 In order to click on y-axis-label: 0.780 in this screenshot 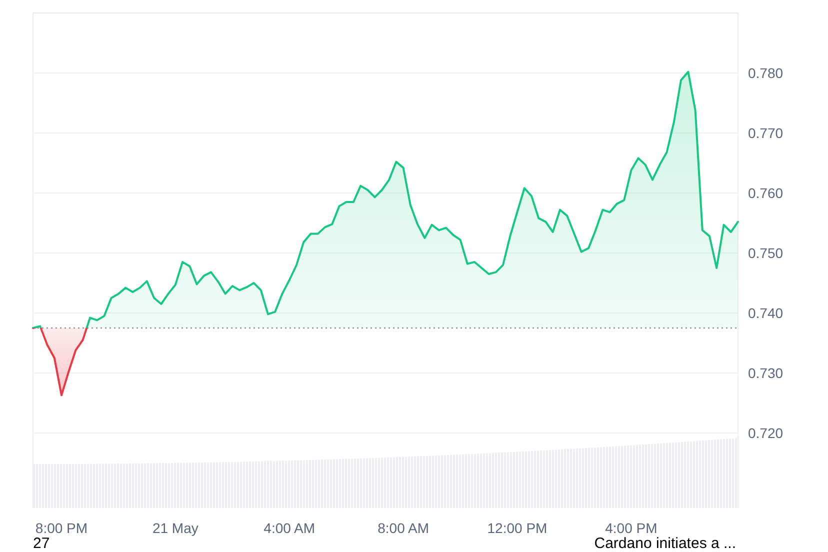, I will do `click(766, 73)`.